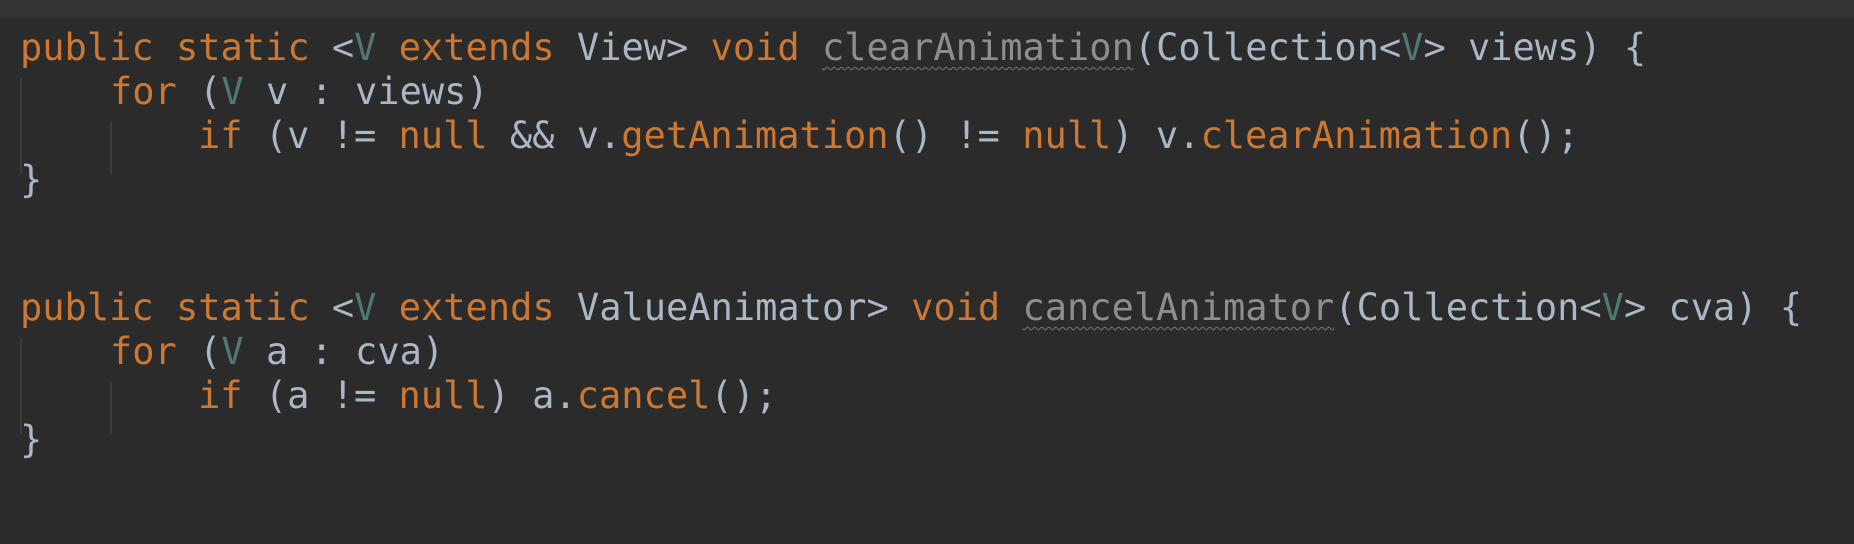 The width and height of the screenshot is (1854, 544). What do you see at coordinates (755, 135) in the screenshot?
I see `method-call: getAnimation` at bounding box center [755, 135].